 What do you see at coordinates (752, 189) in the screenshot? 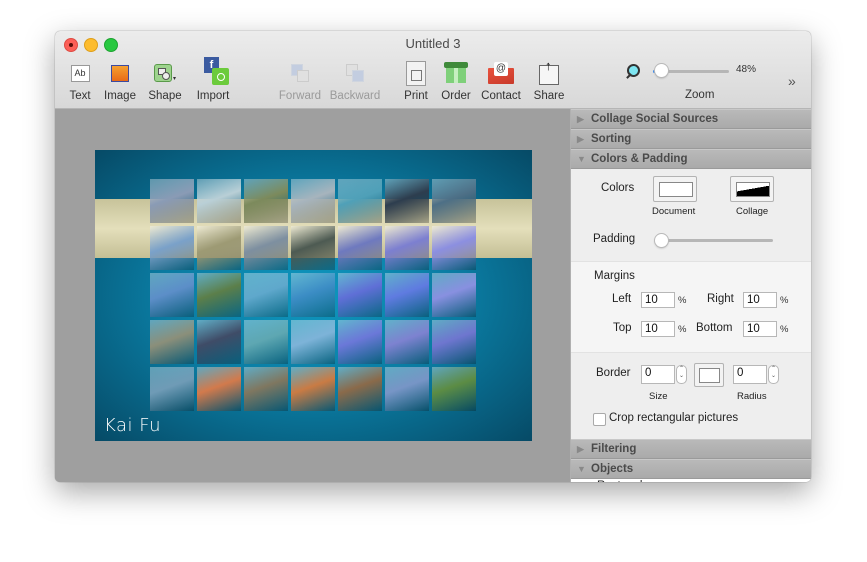
I see `collage-color-well` at bounding box center [752, 189].